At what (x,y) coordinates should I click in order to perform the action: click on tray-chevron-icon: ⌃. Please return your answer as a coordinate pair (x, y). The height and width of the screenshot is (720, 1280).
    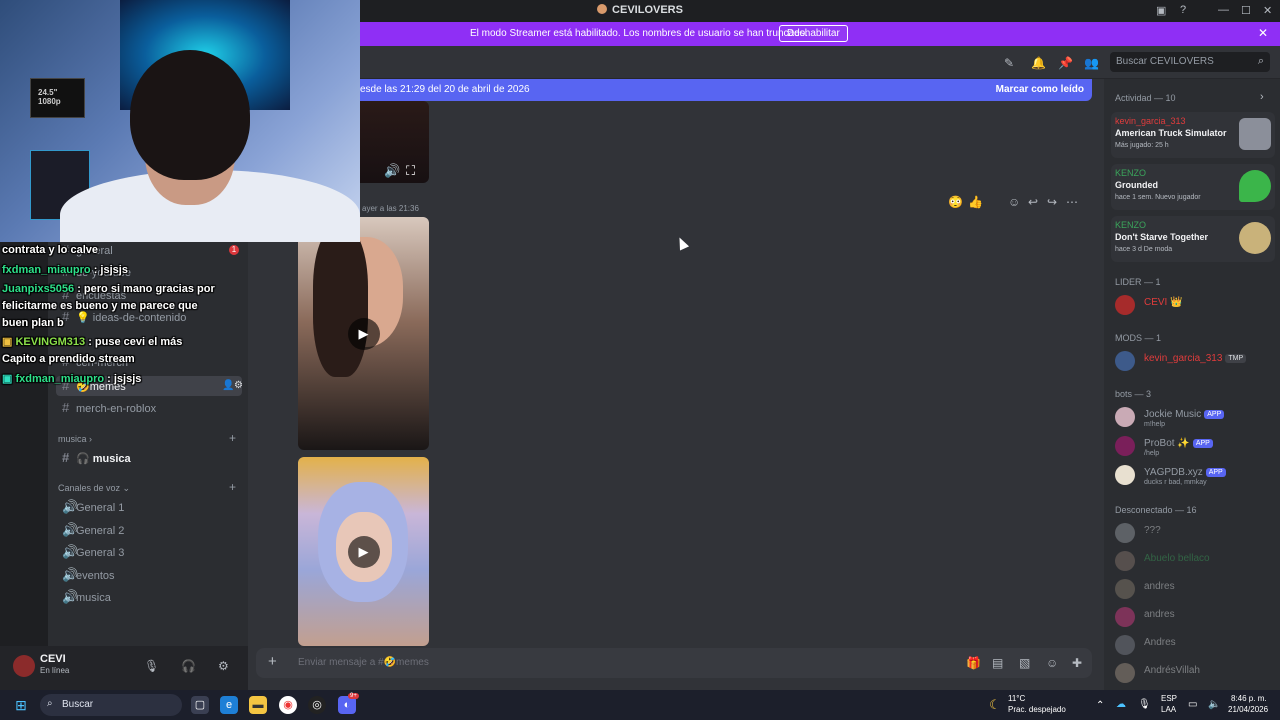
    Looking at the image, I should click on (1100, 705).